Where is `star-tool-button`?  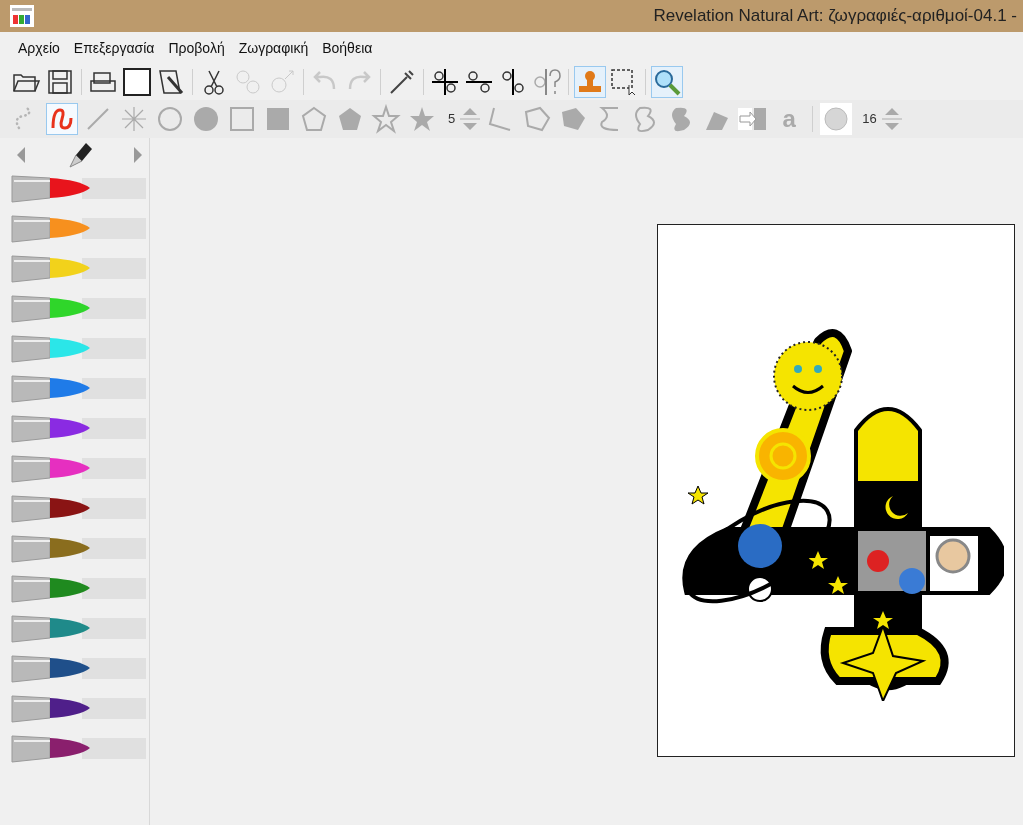 star-tool-button is located at coordinates (386, 119).